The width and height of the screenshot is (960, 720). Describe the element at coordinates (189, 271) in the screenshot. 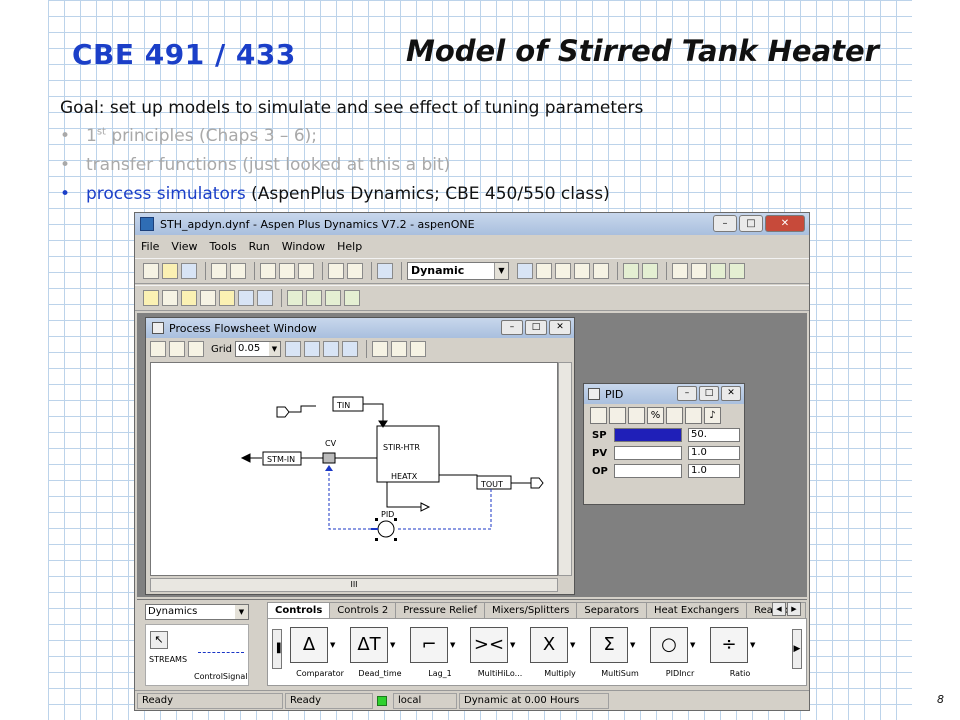

I see `save-disk-icon` at that location.